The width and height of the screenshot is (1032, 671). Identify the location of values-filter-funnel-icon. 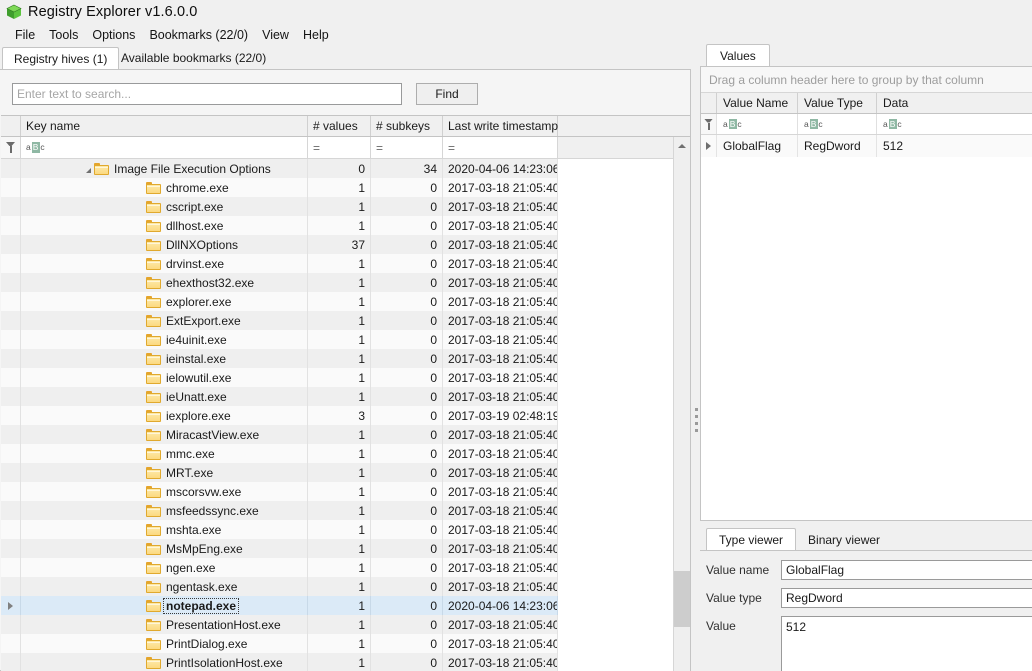
(709, 124).